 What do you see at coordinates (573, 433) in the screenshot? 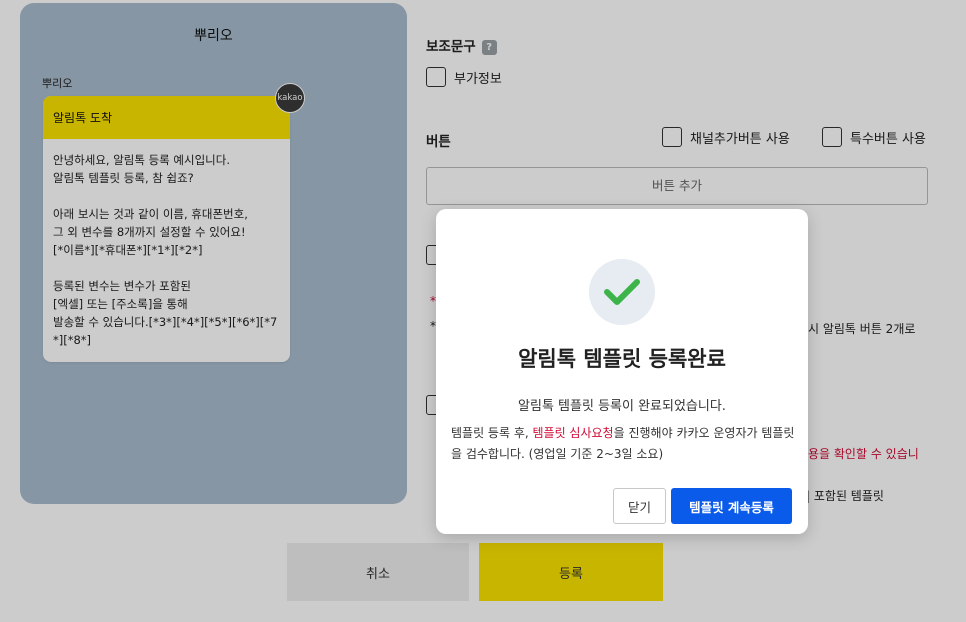
I see `notice-highlight: 템플릿 심사요청` at bounding box center [573, 433].